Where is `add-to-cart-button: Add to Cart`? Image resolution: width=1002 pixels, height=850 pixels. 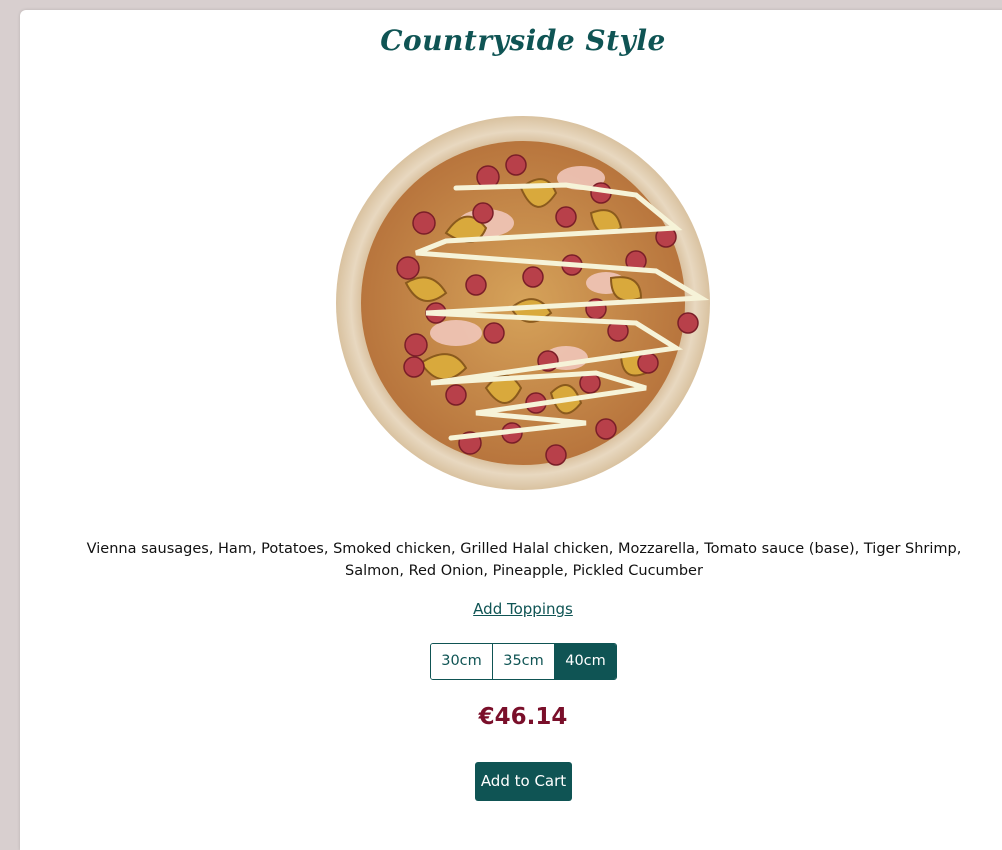
add-to-cart-button: Add to Cart is located at coordinates (523, 781).